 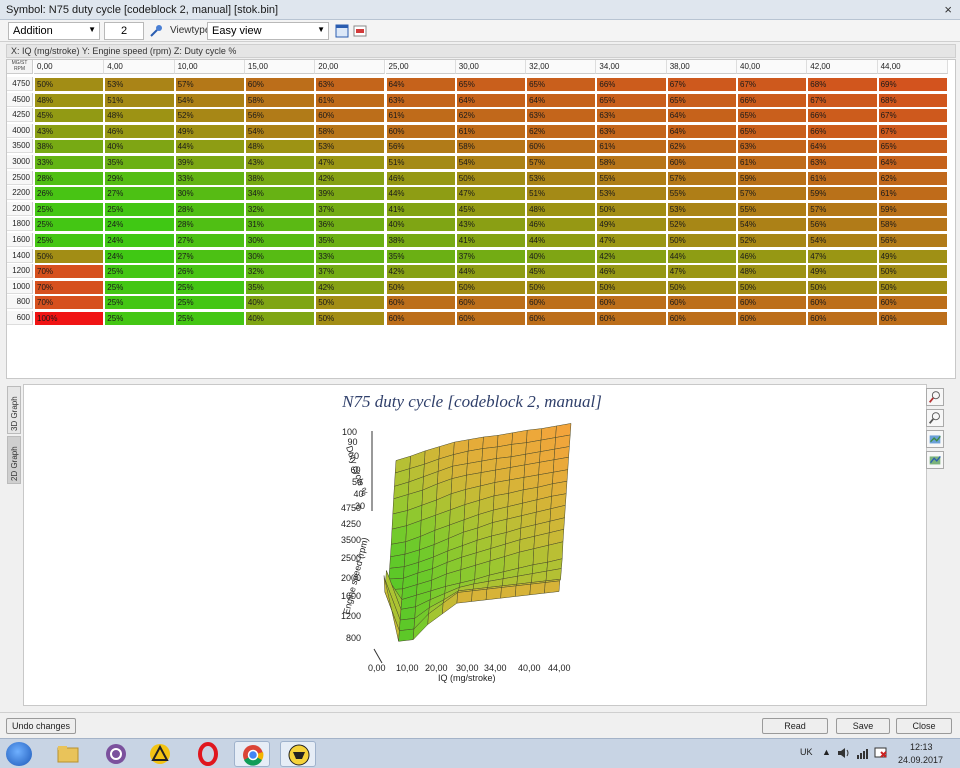 What do you see at coordinates (19, 754) in the screenshot?
I see `windows-start-icon` at bounding box center [19, 754].